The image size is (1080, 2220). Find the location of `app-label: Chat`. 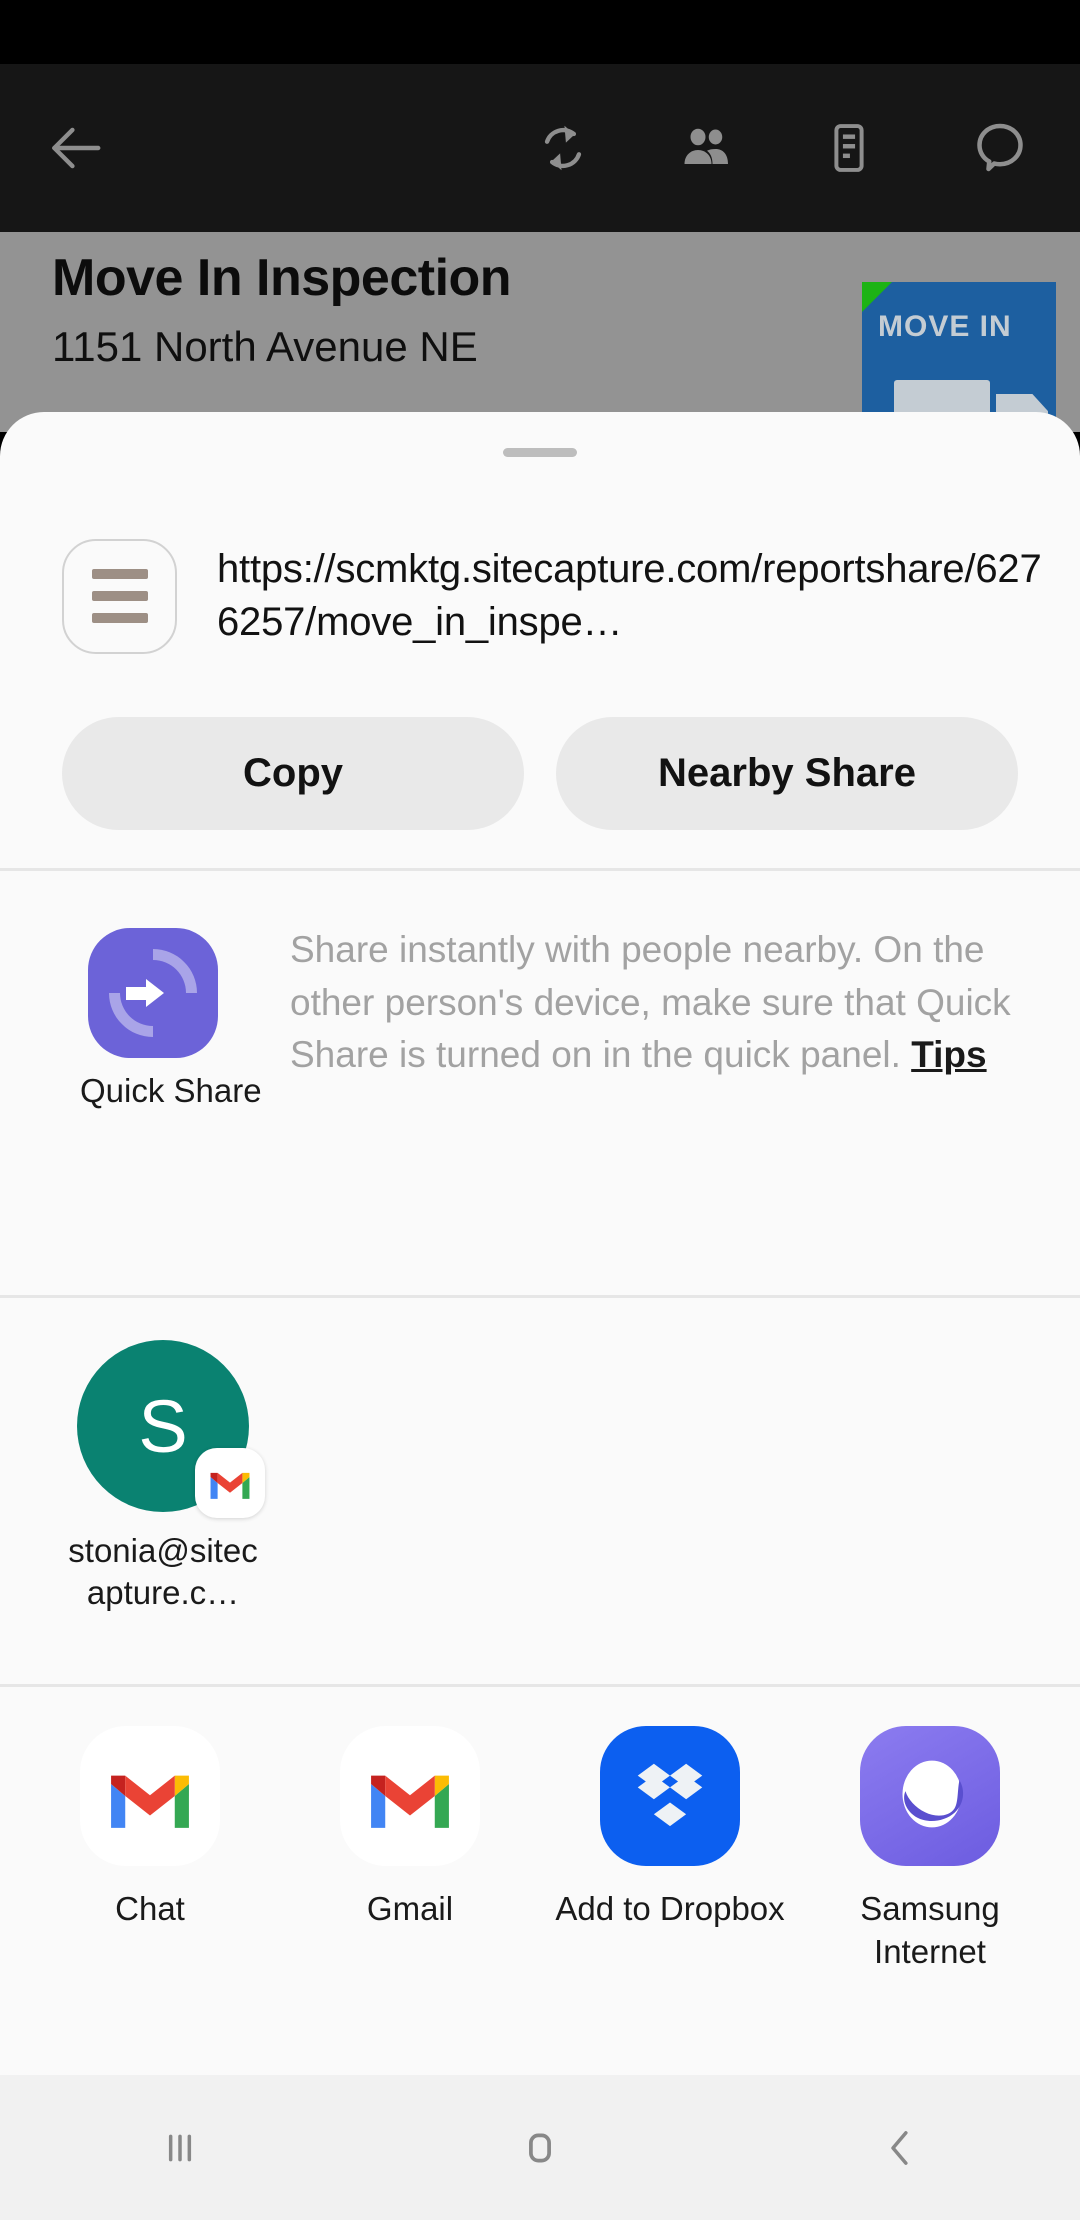

app-label: Chat is located at coordinates (150, 1908).